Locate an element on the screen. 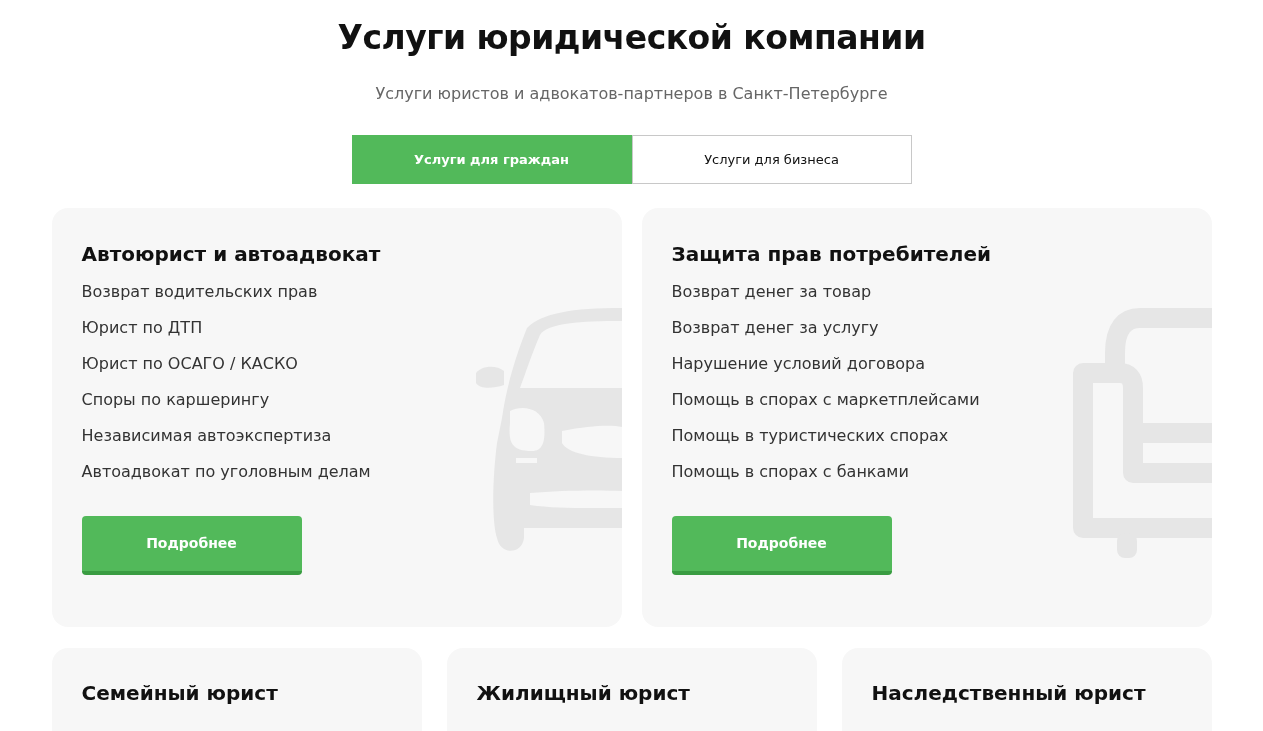 The height and width of the screenshot is (731, 1263). card-title: Семейный юрист is located at coordinates (180, 693).